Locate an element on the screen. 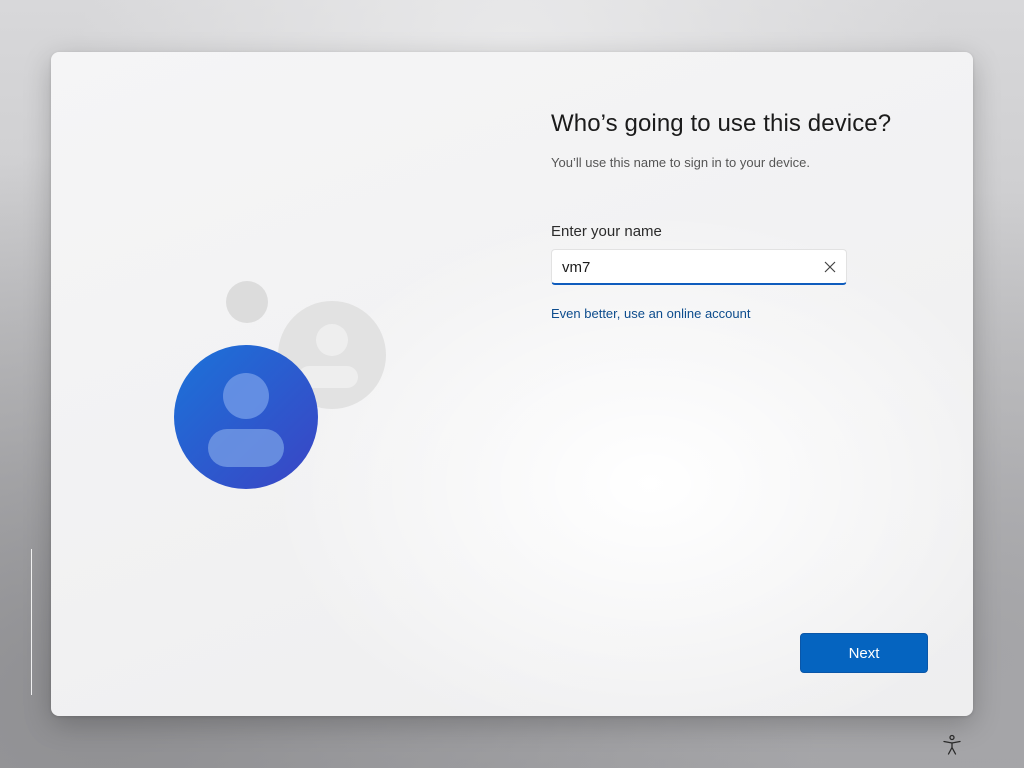  primary-avatar-head is located at coordinates (246, 396).